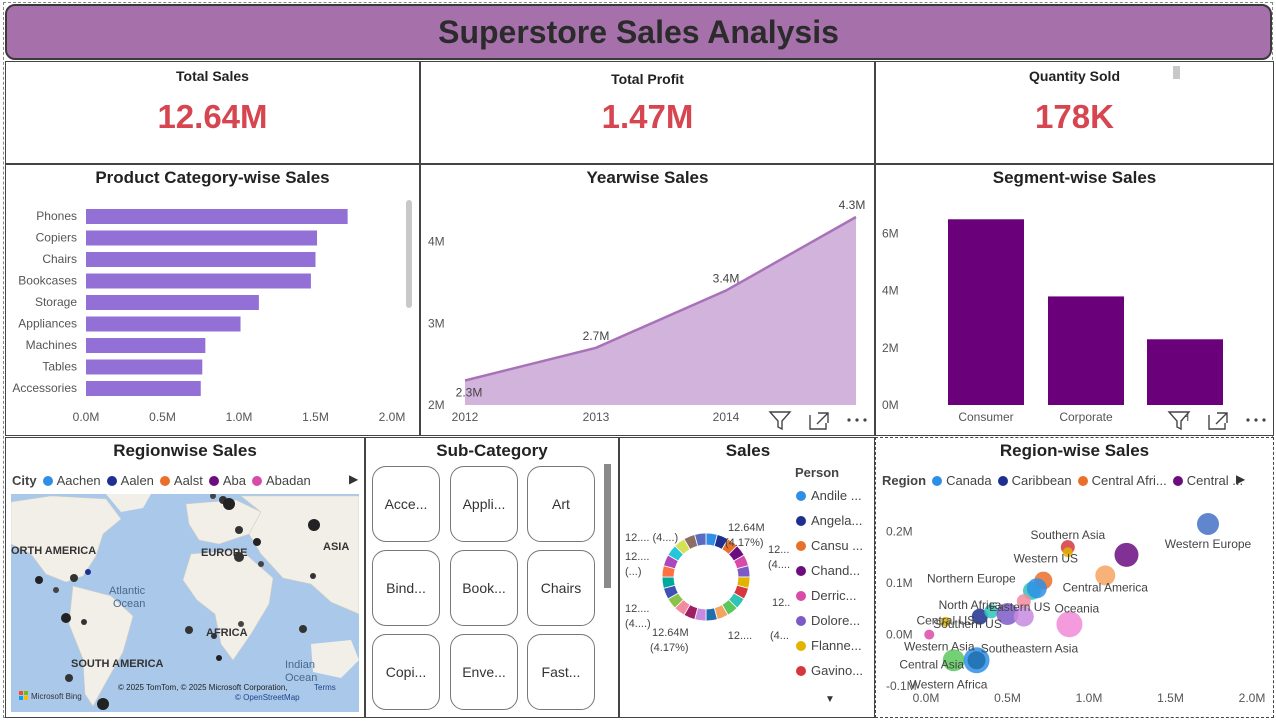  I want to click on panel-title: Sales, so click(748, 450).